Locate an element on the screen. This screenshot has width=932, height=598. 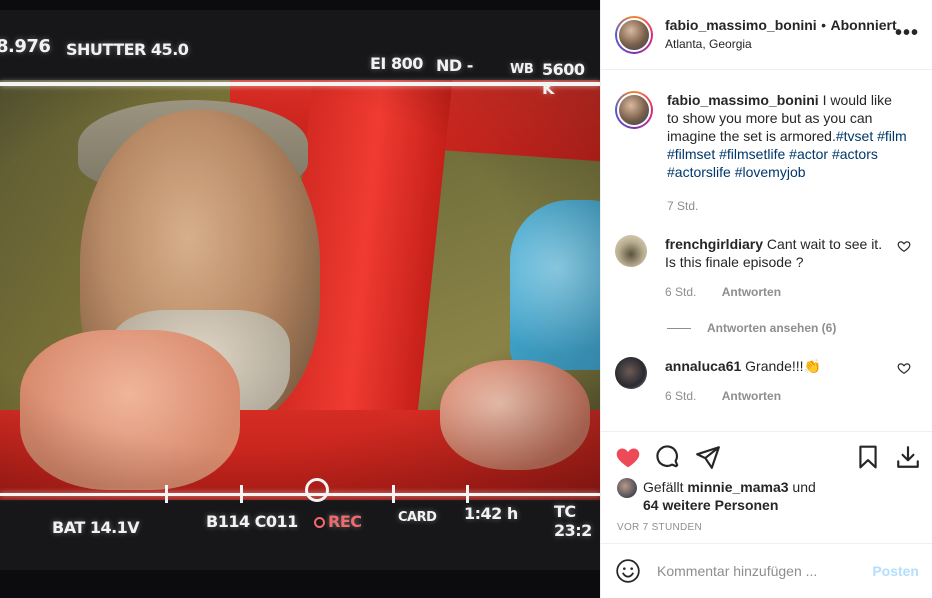
hashtag: #tvset is located at coordinates (854, 136).